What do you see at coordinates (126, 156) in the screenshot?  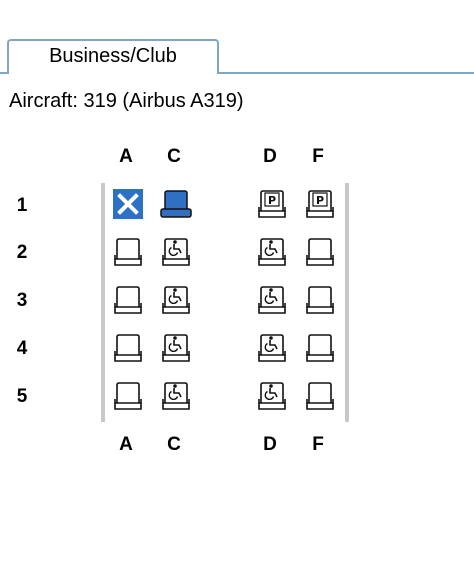 I see `column-label-a-top: A` at bounding box center [126, 156].